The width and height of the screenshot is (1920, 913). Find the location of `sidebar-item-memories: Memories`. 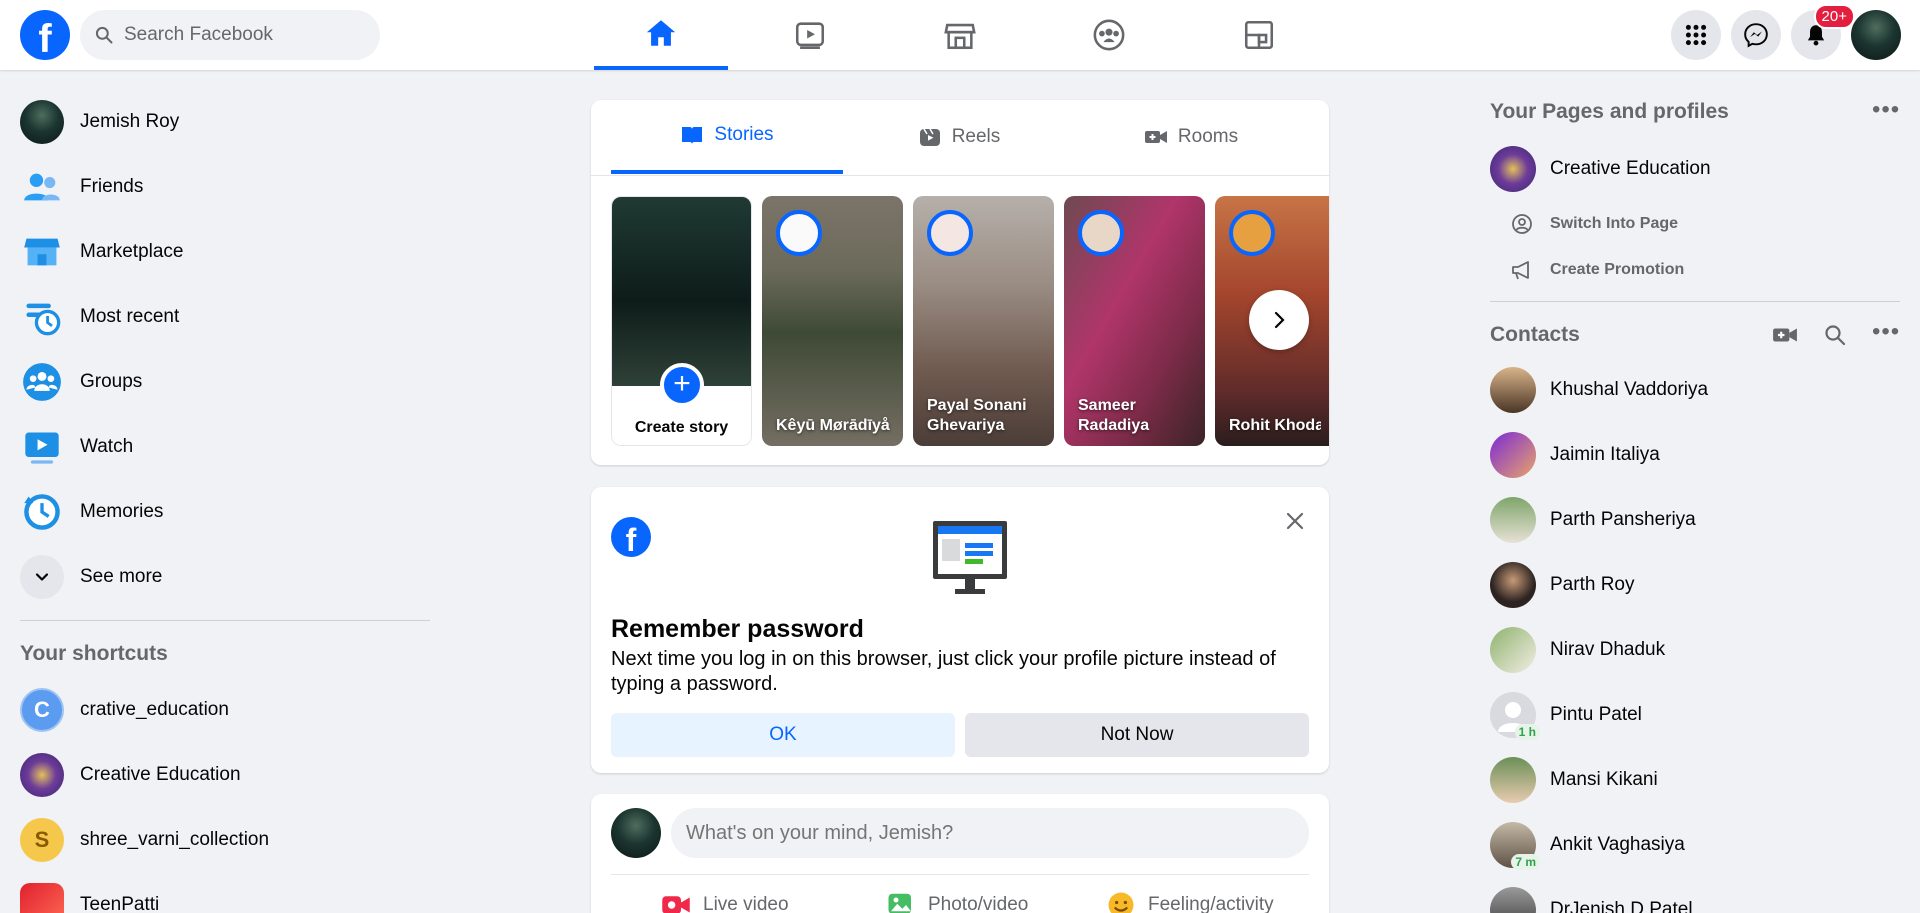

sidebar-item-memories: Memories is located at coordinates (225, 512).